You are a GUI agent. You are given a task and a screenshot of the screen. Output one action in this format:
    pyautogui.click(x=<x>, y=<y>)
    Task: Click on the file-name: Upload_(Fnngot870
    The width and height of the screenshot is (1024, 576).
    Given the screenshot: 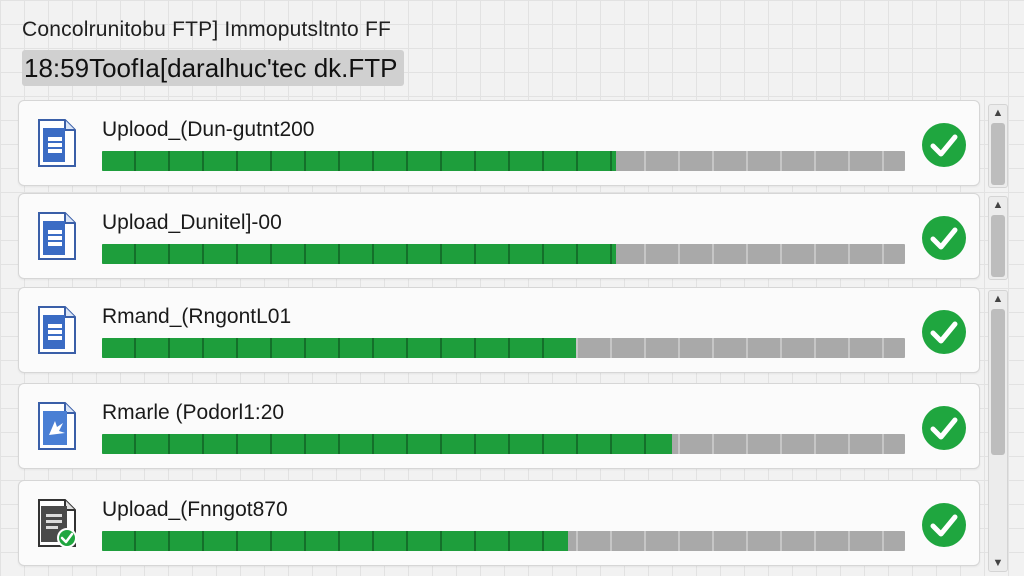 What is the action you would take?
    pyautogui.click(x=195, y=509)
    